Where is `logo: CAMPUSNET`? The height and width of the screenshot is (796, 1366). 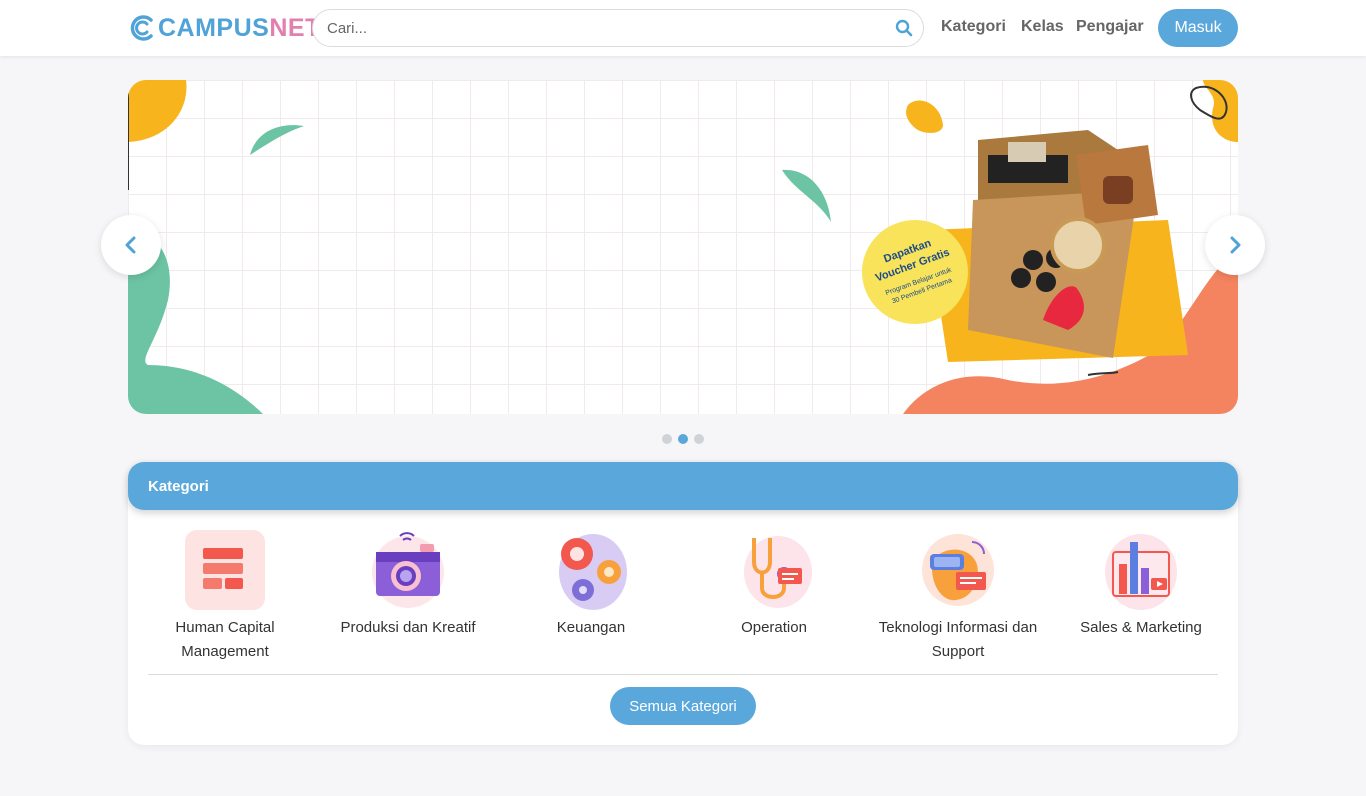
logo: CAMPUSNET is located at coordinates (224, 28).